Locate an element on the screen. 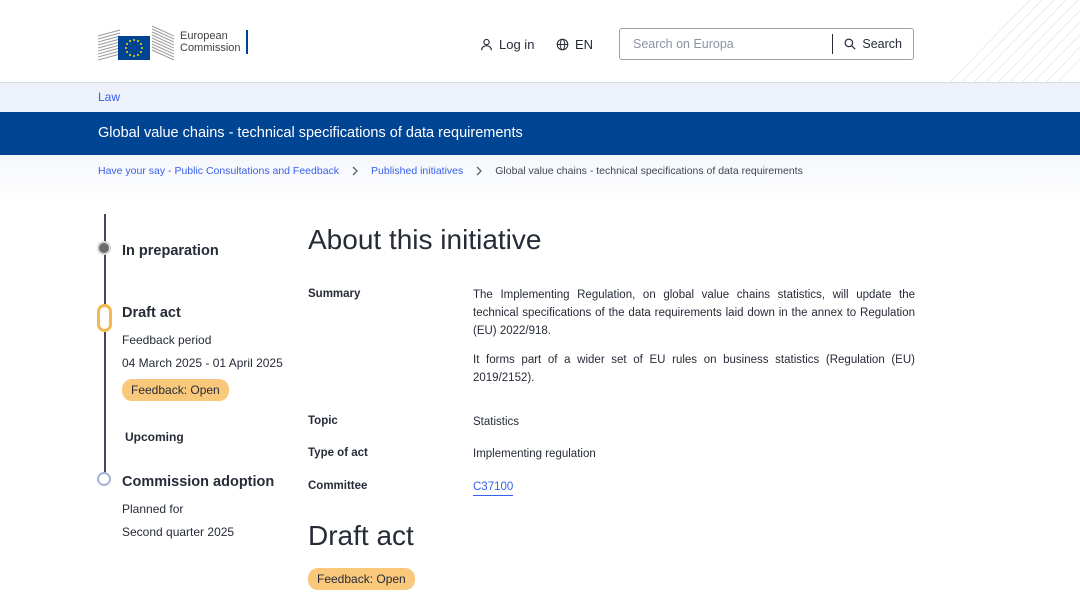 The width and height of the screenshot is (1080, 608). timeline-step-done-icon is located at coordinates (104, 248).